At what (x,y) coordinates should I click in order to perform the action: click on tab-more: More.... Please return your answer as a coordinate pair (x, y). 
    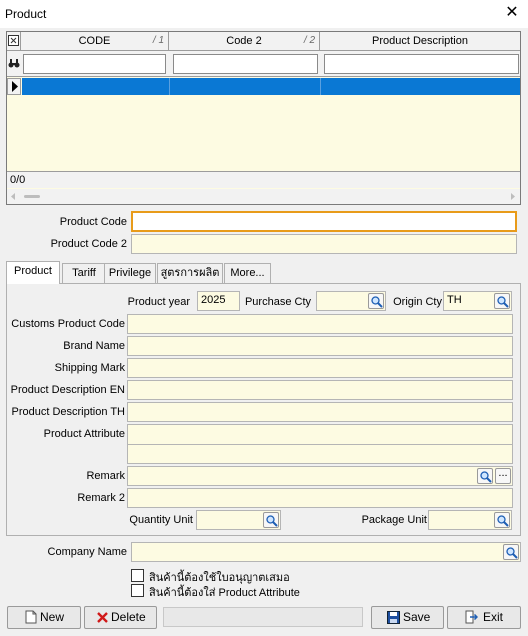
    Looking at the image, I should click on (247, 273).